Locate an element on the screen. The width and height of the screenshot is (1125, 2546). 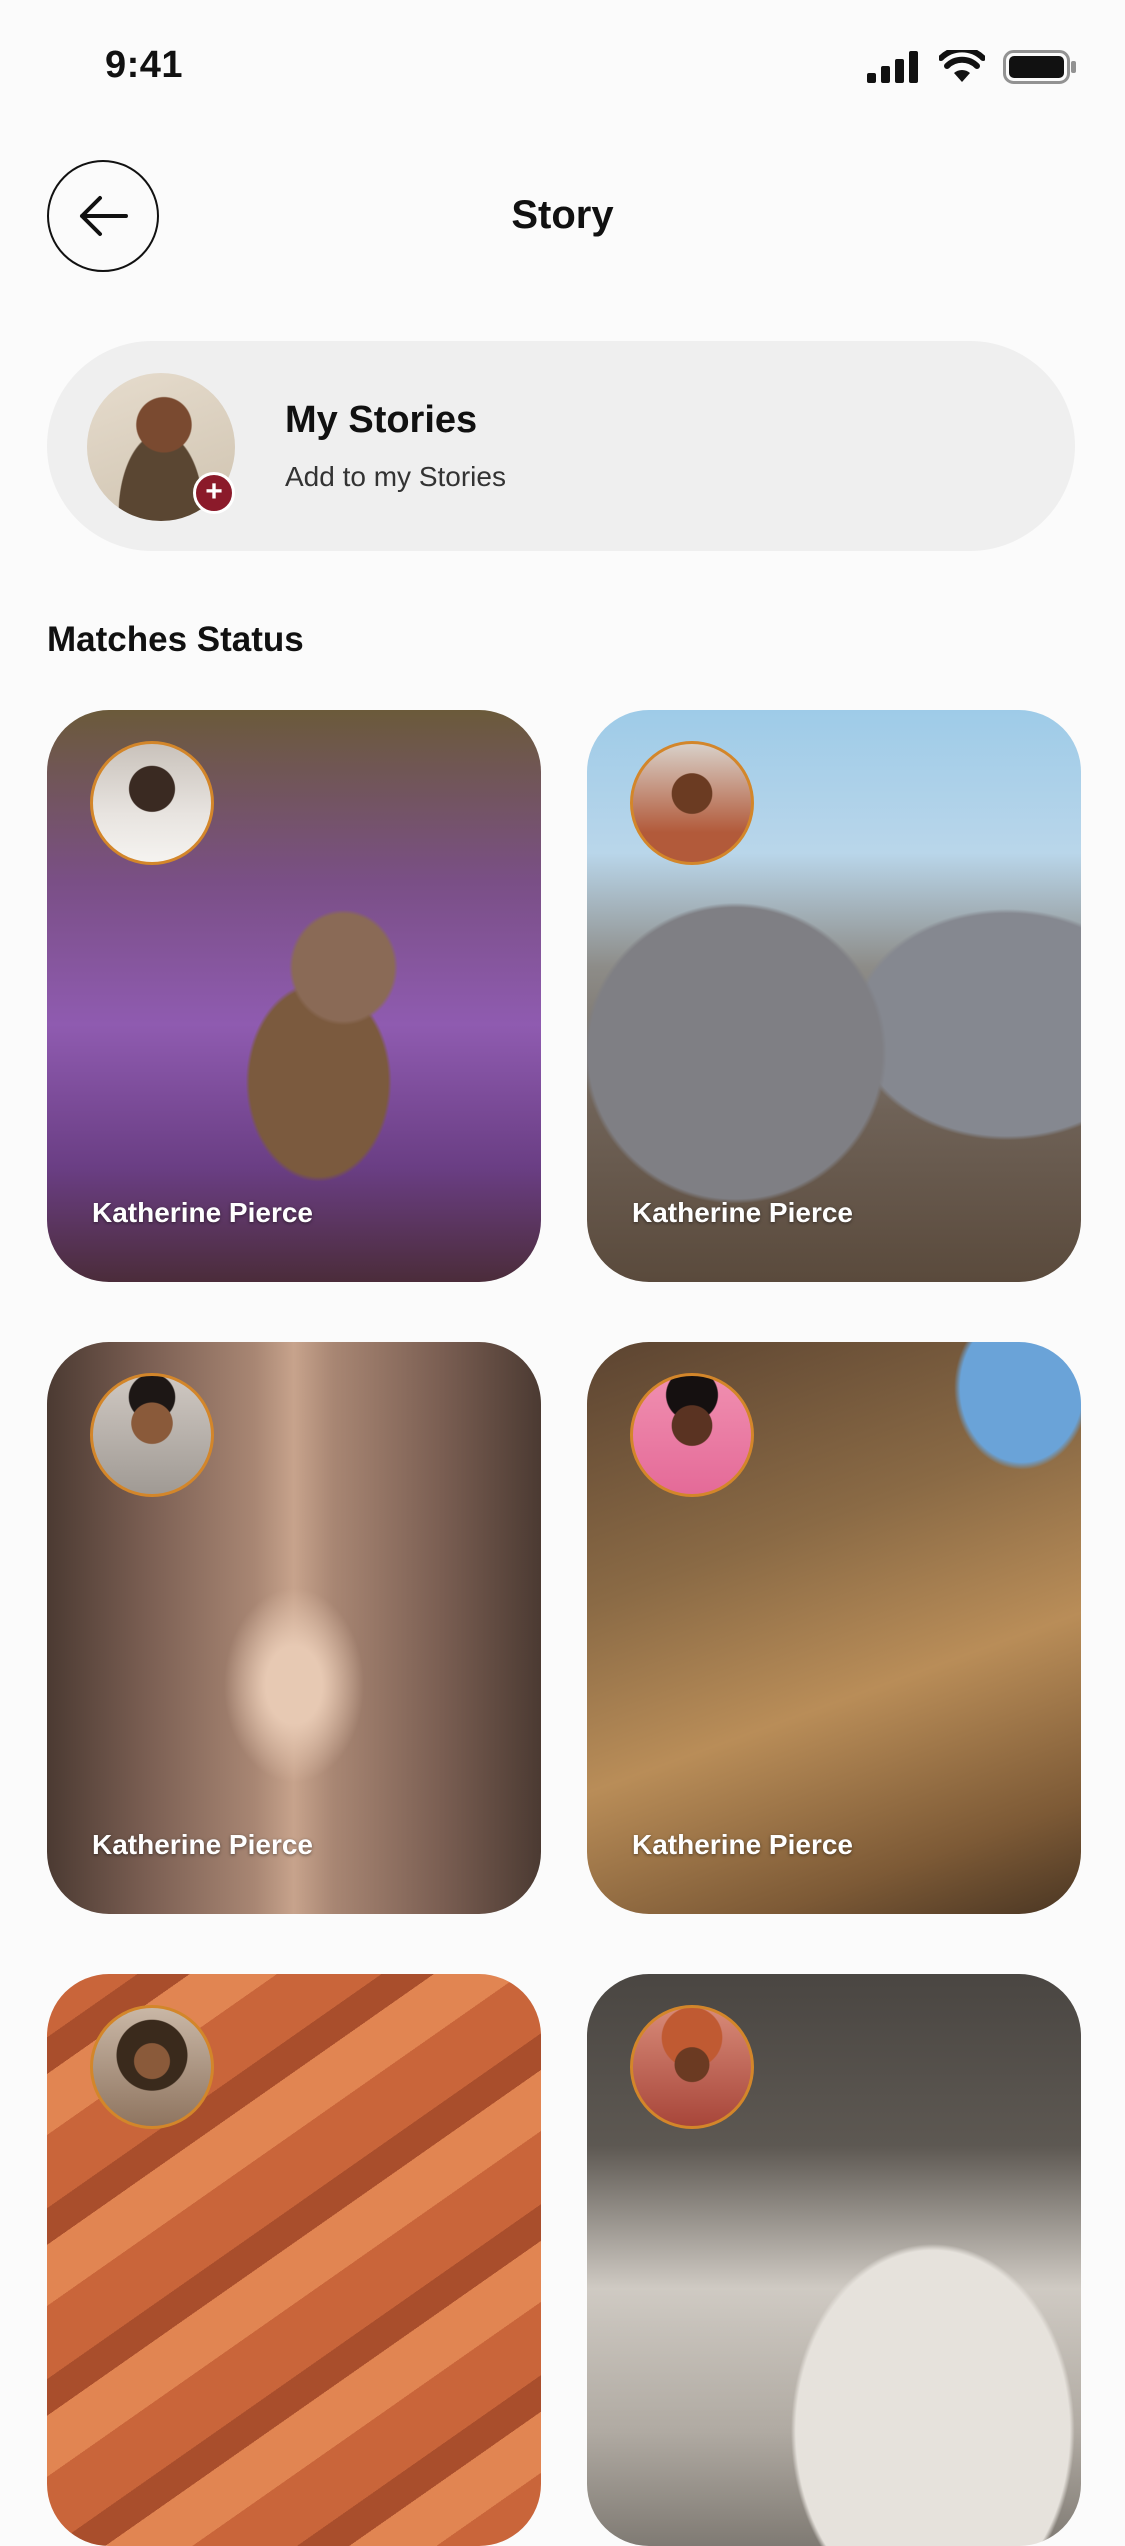
status-bar: 9:41 is located at coordinates (562, 70).